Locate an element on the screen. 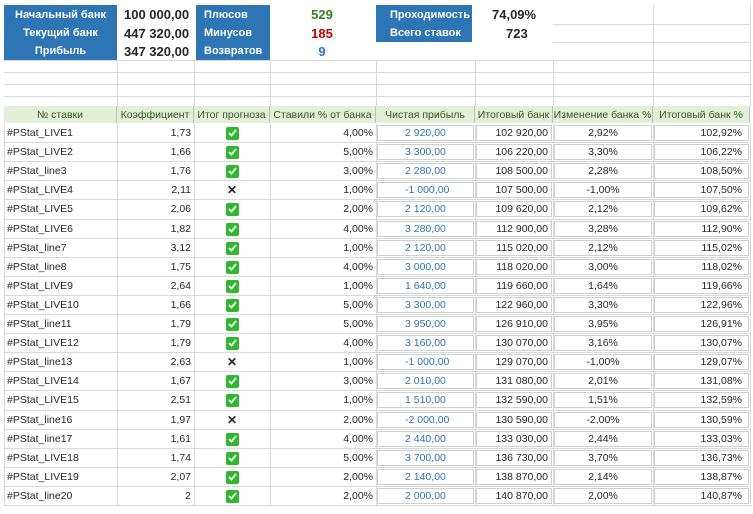 The width and height of the screenshot is (753, 514). cell-coef: 1,82 is located at coordinates (155, 229).